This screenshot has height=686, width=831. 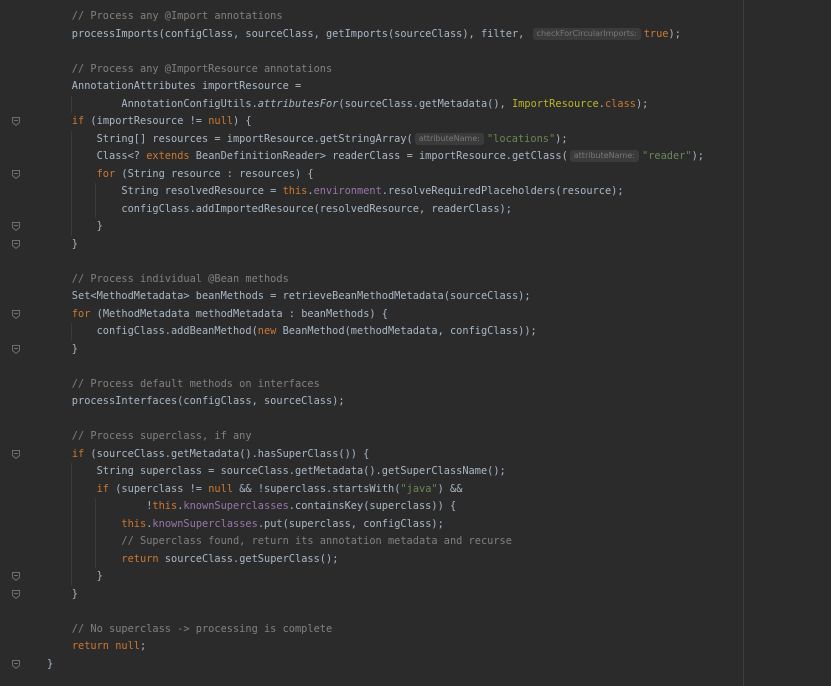 What do you see at coordinates (106, 646) in the screenshot?
I see `code-token: return null` at bounding box center [106, 646].